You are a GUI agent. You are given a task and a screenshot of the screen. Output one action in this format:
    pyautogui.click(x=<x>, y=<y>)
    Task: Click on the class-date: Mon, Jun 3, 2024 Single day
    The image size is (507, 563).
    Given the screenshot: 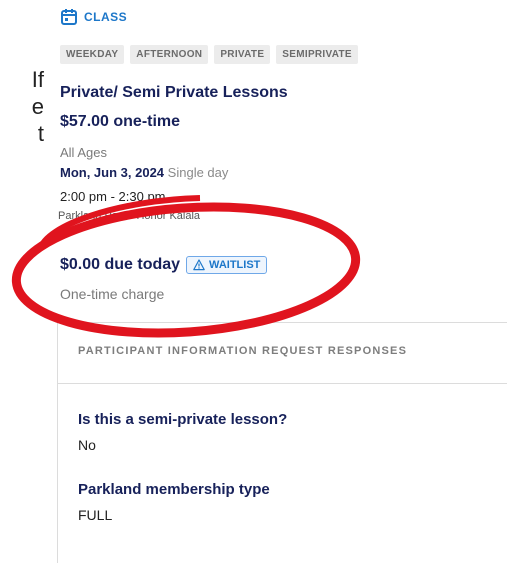 What is the action you would take?
    pyautogui.click(x=144, y=172)
    